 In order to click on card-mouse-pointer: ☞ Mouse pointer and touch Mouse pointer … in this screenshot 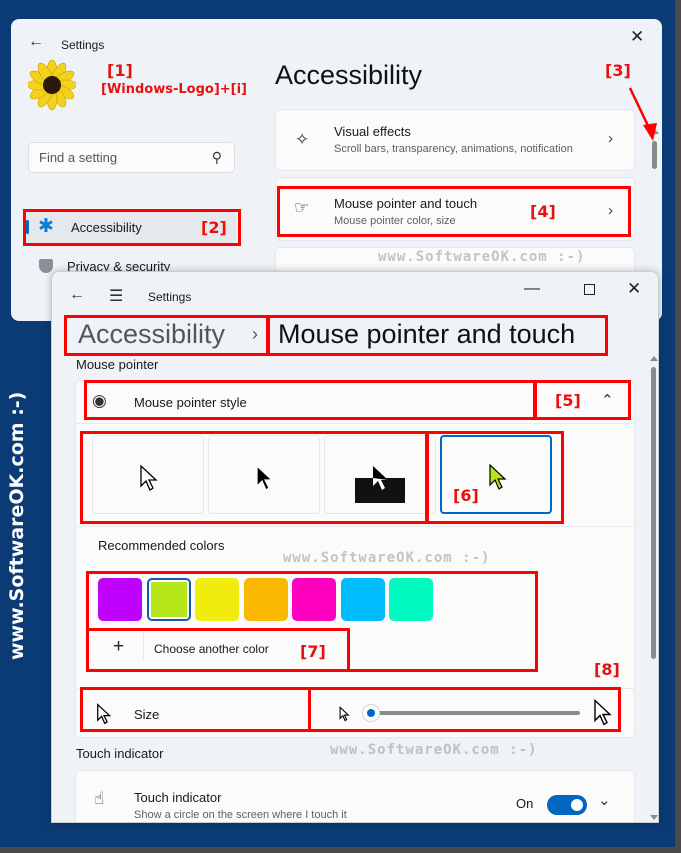, I will do `click(455, 209)`.